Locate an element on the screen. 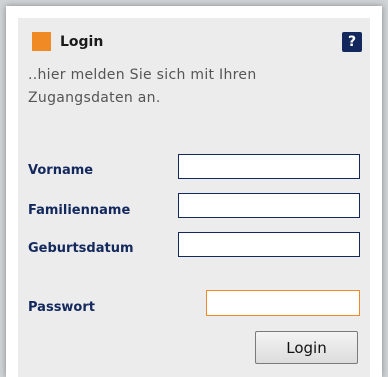 The width and height of the screenshot is (388, 377). login-button: Login is located at coordinates (306, 347).